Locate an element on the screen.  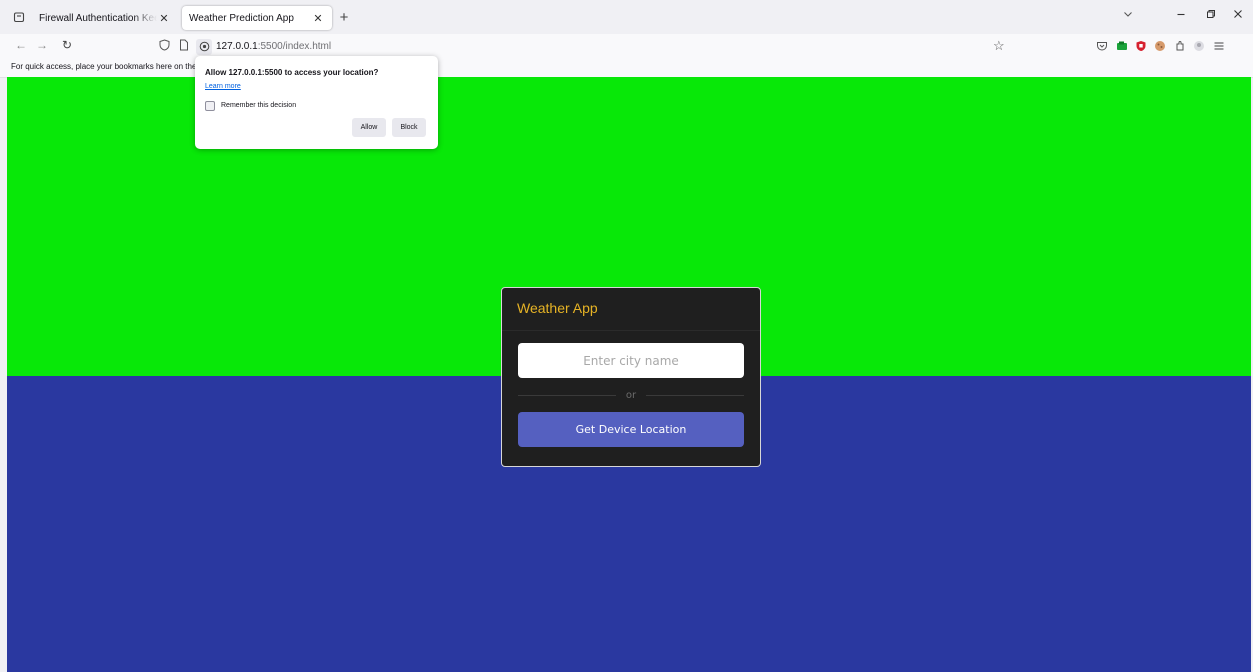
close-window-icon is located at coordinates (1238, 15).